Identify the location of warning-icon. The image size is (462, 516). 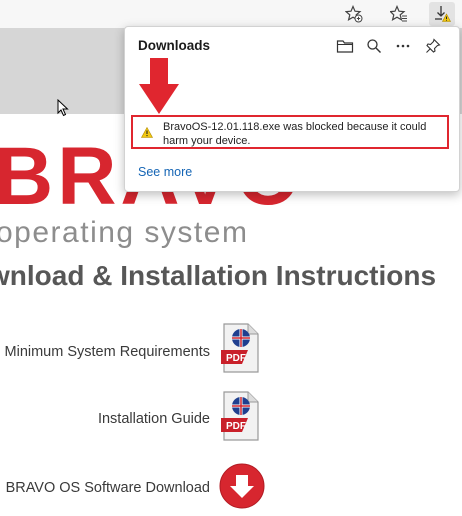
(147, 132).